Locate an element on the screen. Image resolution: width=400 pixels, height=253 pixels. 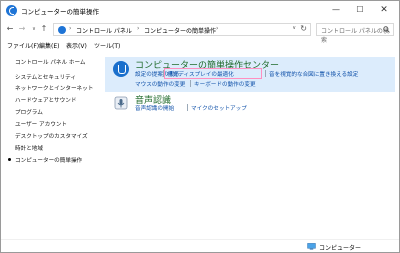
ease-of-access-center-icon is located at coordinates (121, 69).